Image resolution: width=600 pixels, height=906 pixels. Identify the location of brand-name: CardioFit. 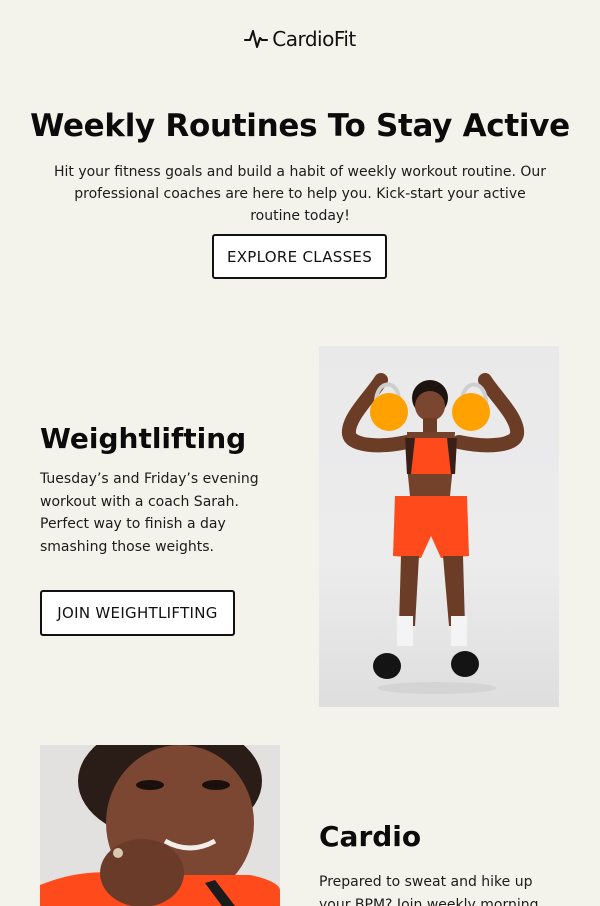
(314, 39).